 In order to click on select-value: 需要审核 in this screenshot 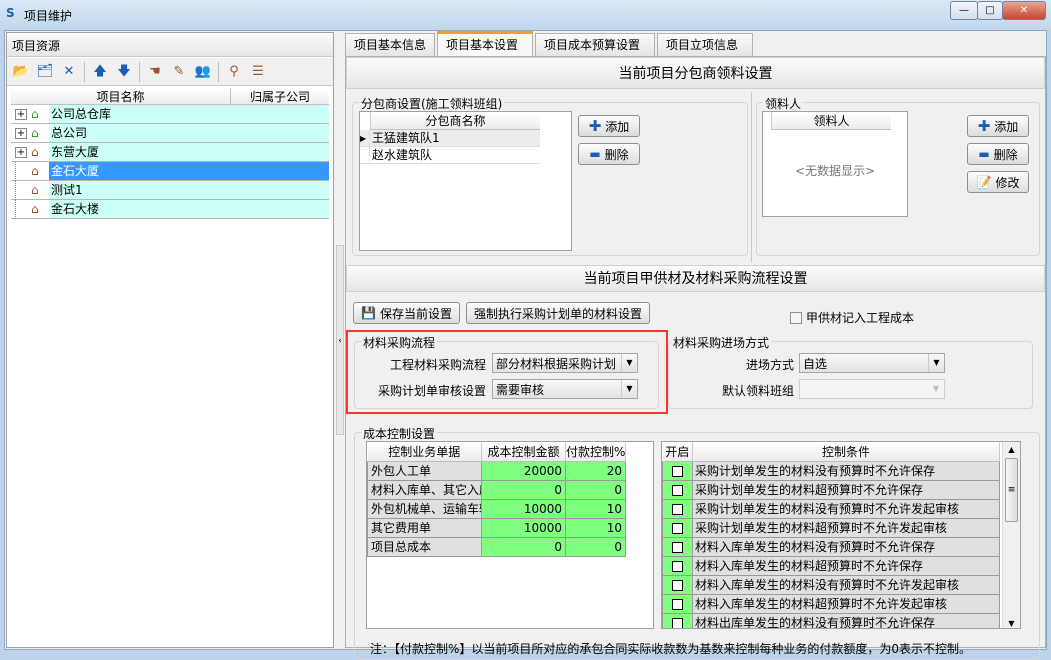, I will do `click(520, 389)`.